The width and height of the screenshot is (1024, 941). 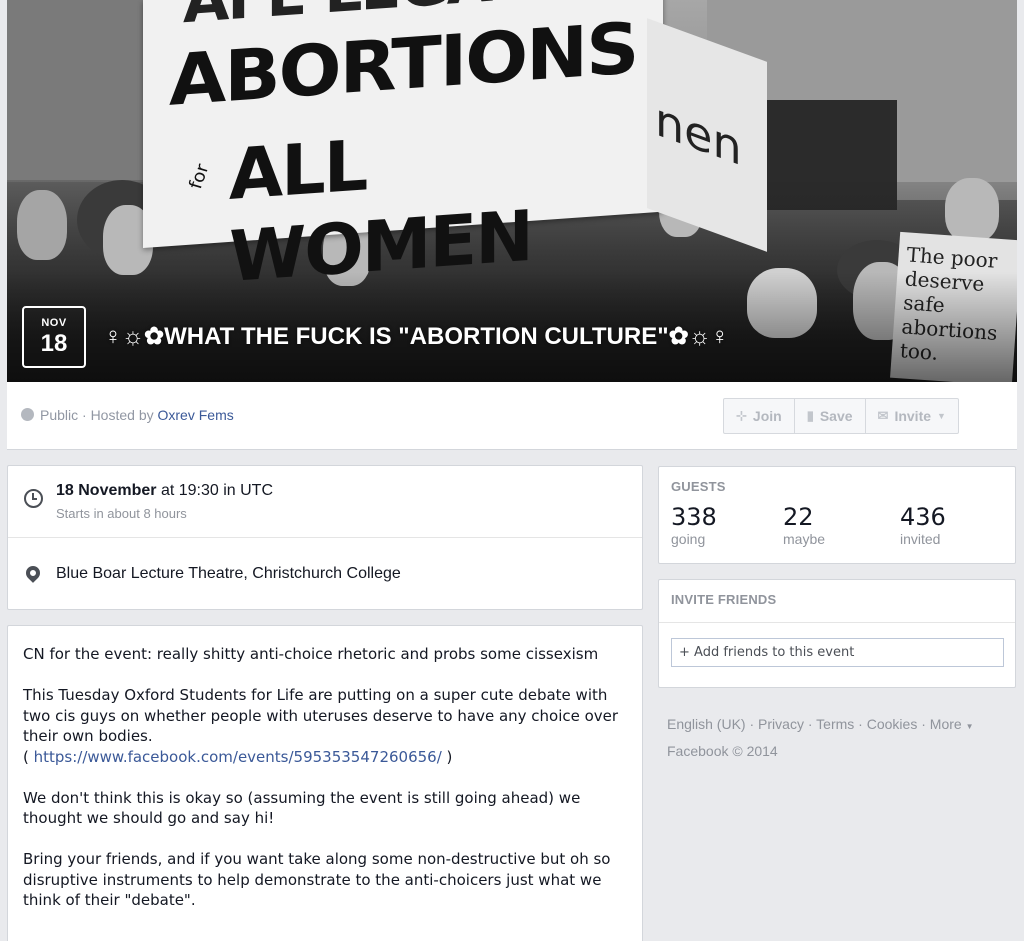 I want to click on invite-friends-title: INVITE FRIENDS, so click(x=724, y=599).